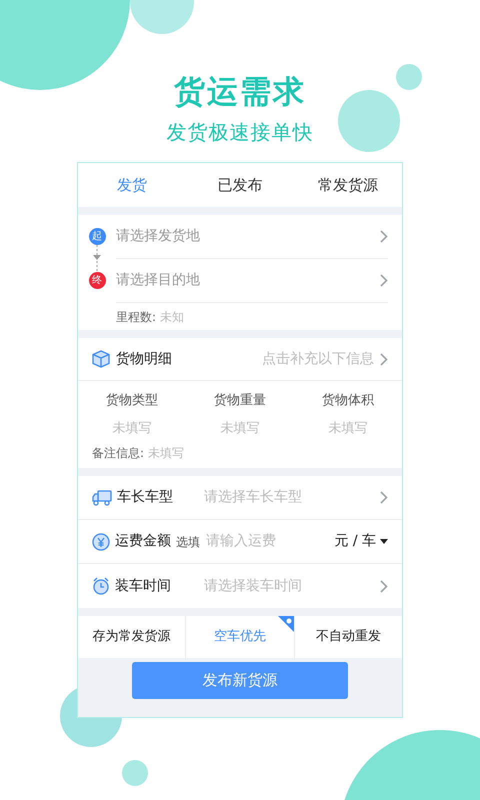 This screenshot has width=480, height=800. What do you see at coordinates (136, 317) in the screenshot?
I see `distance-label: 里程数:` at bounding box center [136, 317].